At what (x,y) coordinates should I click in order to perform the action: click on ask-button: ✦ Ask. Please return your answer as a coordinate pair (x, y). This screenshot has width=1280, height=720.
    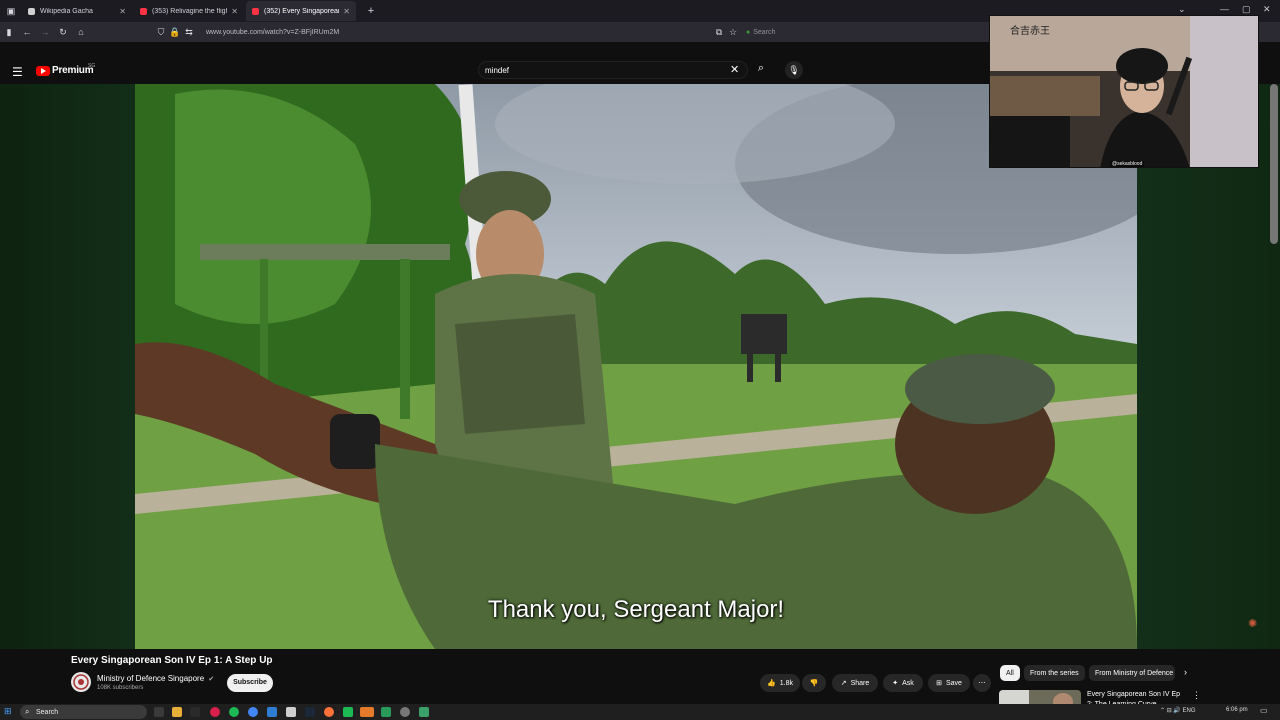
    Looking at the image, I should click on (903, 683).